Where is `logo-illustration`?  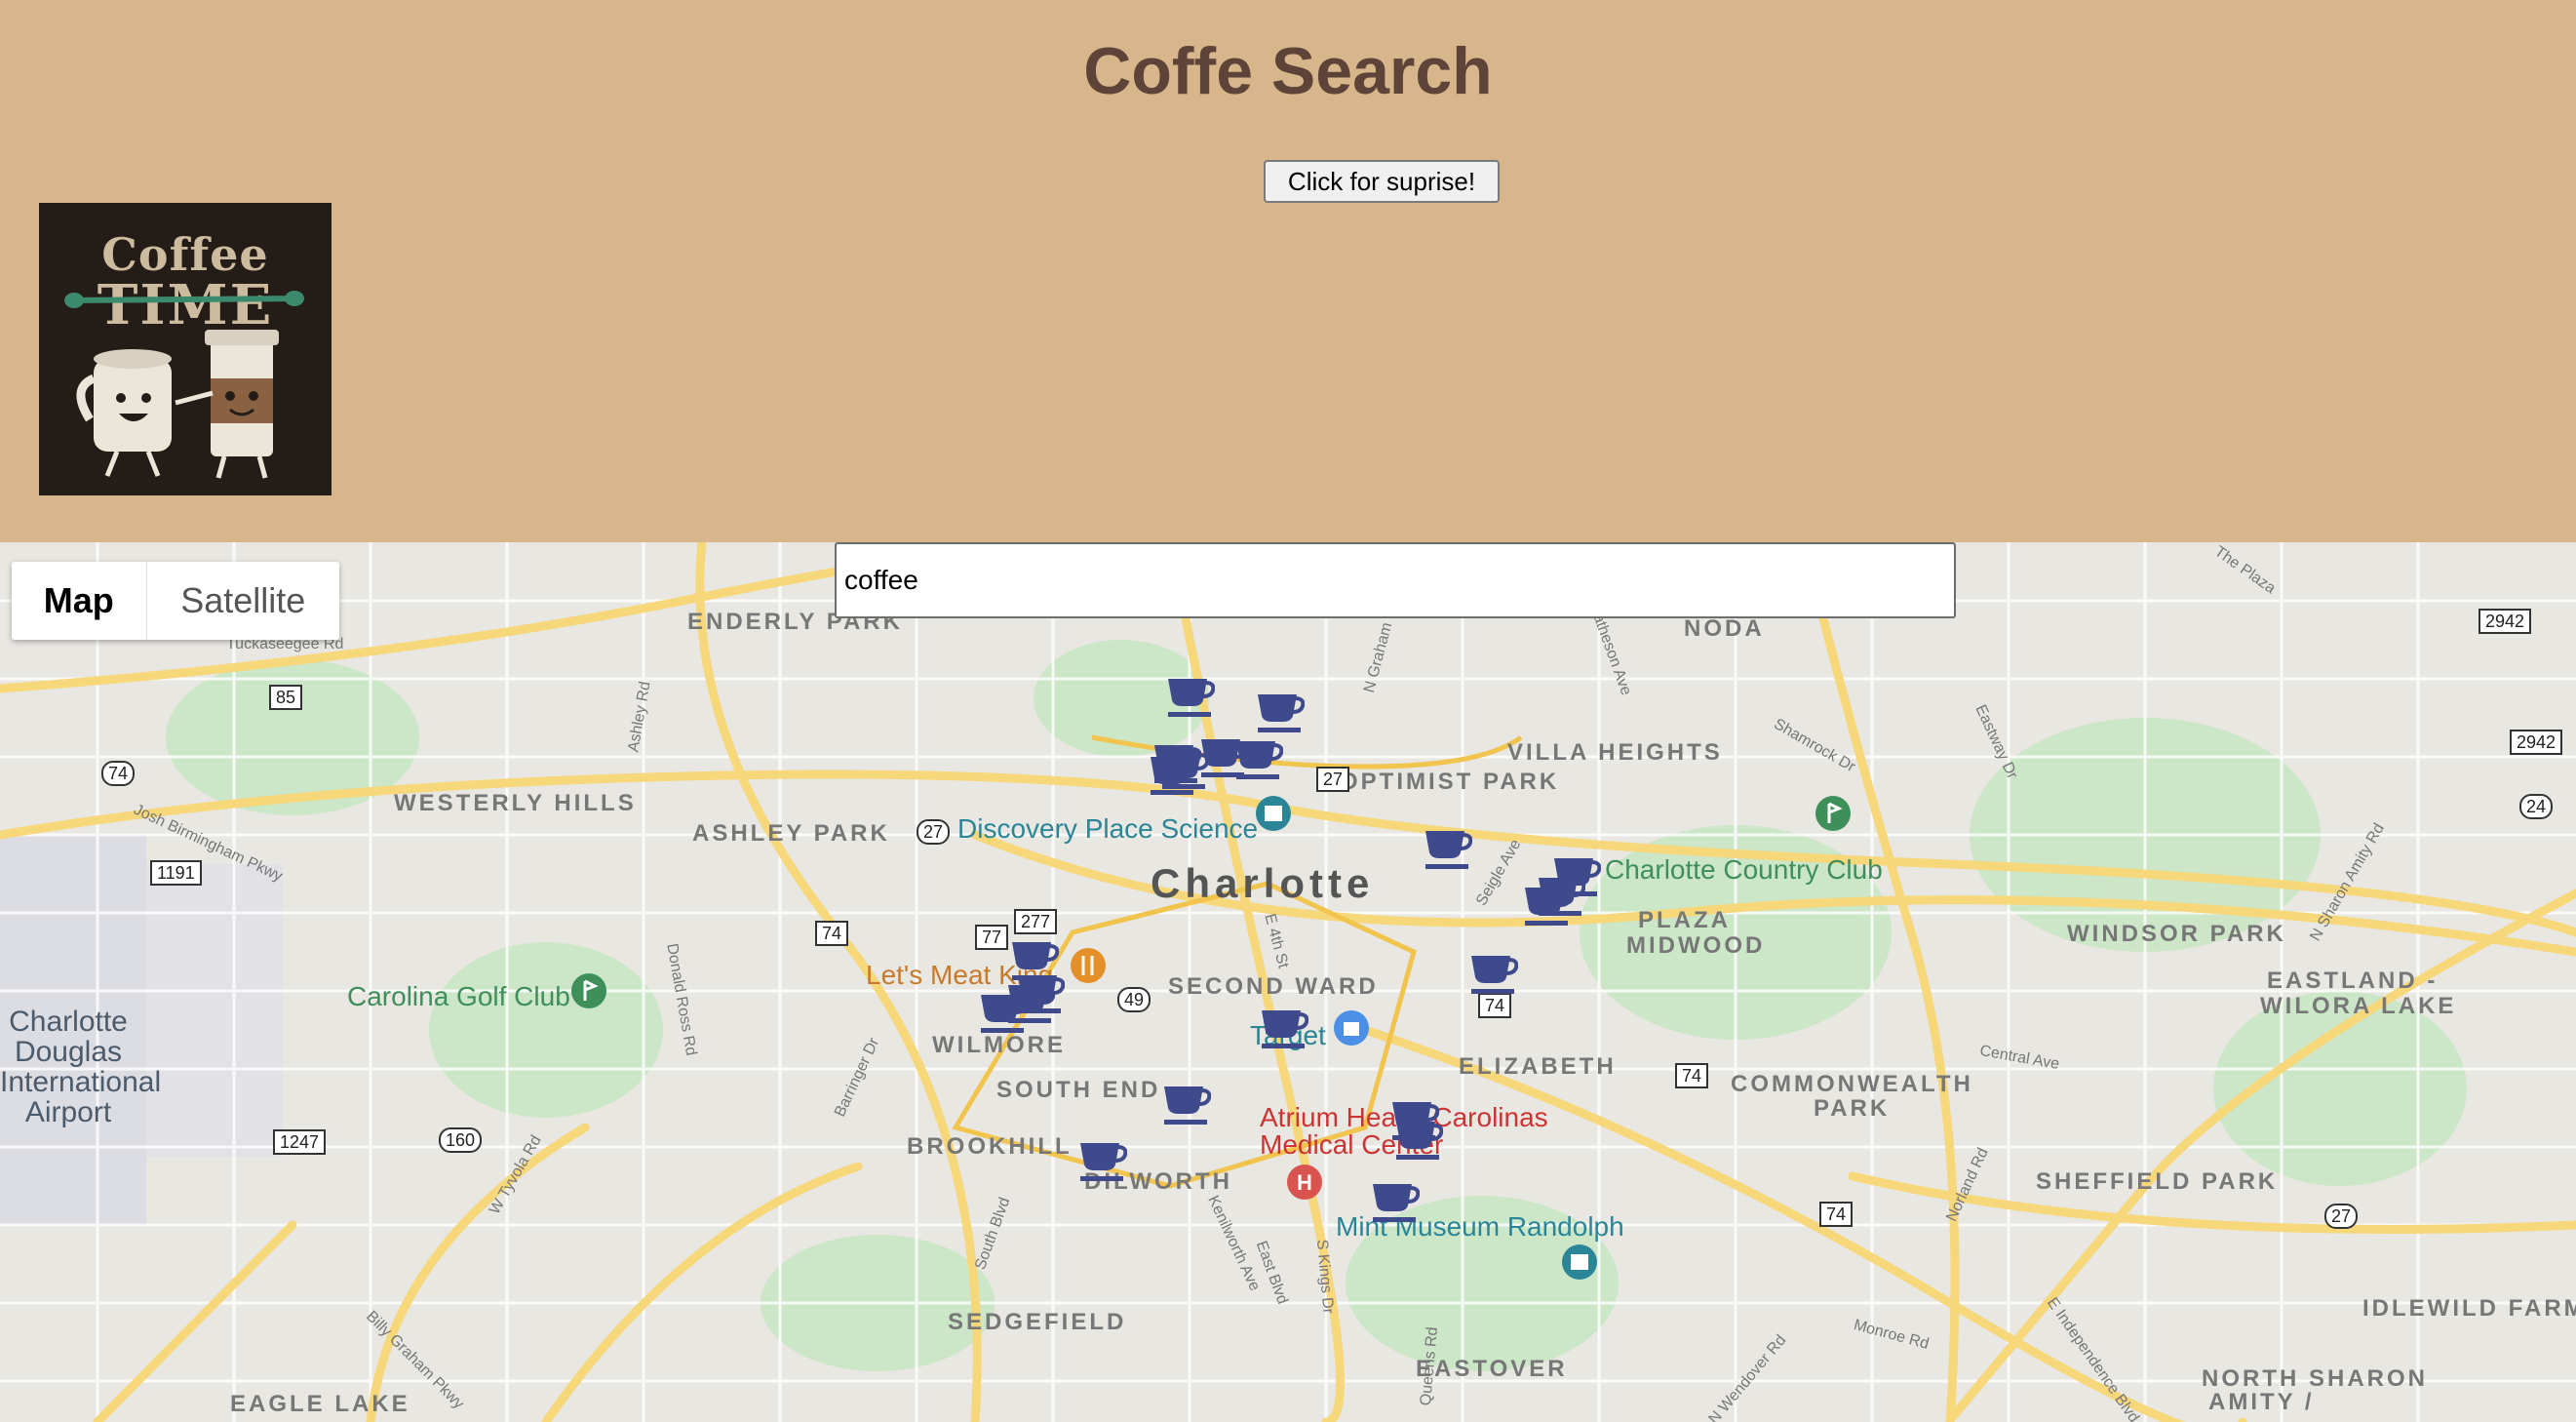
logo-illustration is located at coordinates (184, 385).